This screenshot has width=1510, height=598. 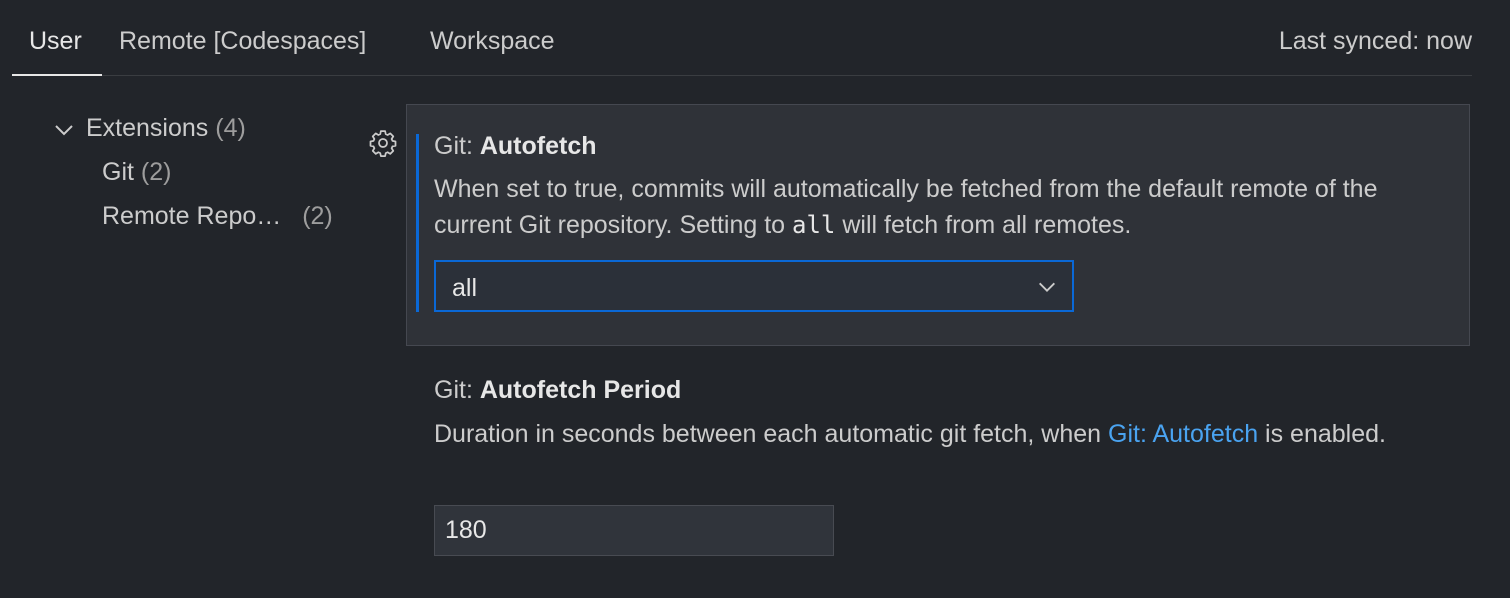 What do you see at coordinates (1375, 41) in the screenshot?
I see `sync-status: Last synced: now` at bounding box center [1375, 41].